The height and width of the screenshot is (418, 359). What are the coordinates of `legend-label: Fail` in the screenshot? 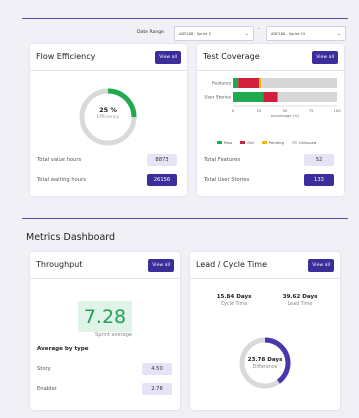 It's located at (250, 142).